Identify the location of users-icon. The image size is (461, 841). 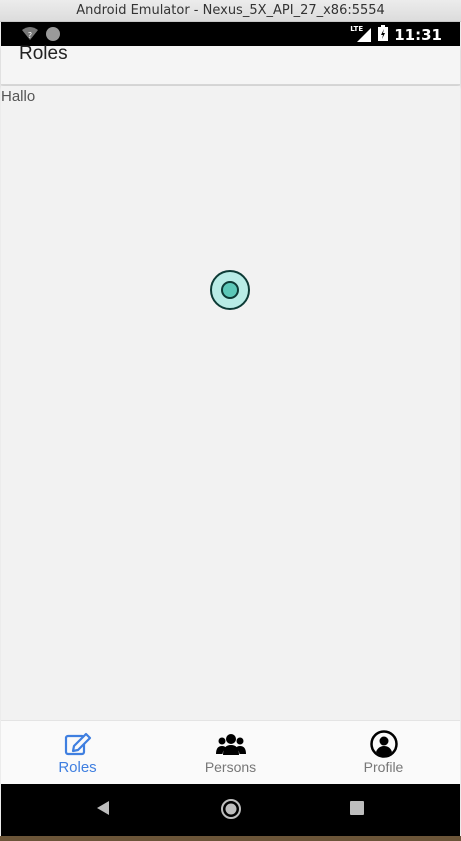
(230, 744).